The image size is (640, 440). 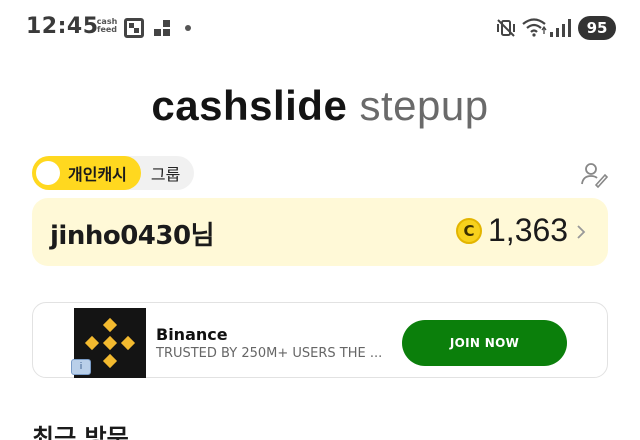 What do you see at coordinates (597, 28) in the screenshot?
I see `battery-icon: 95` at bounding box center [597, 28].